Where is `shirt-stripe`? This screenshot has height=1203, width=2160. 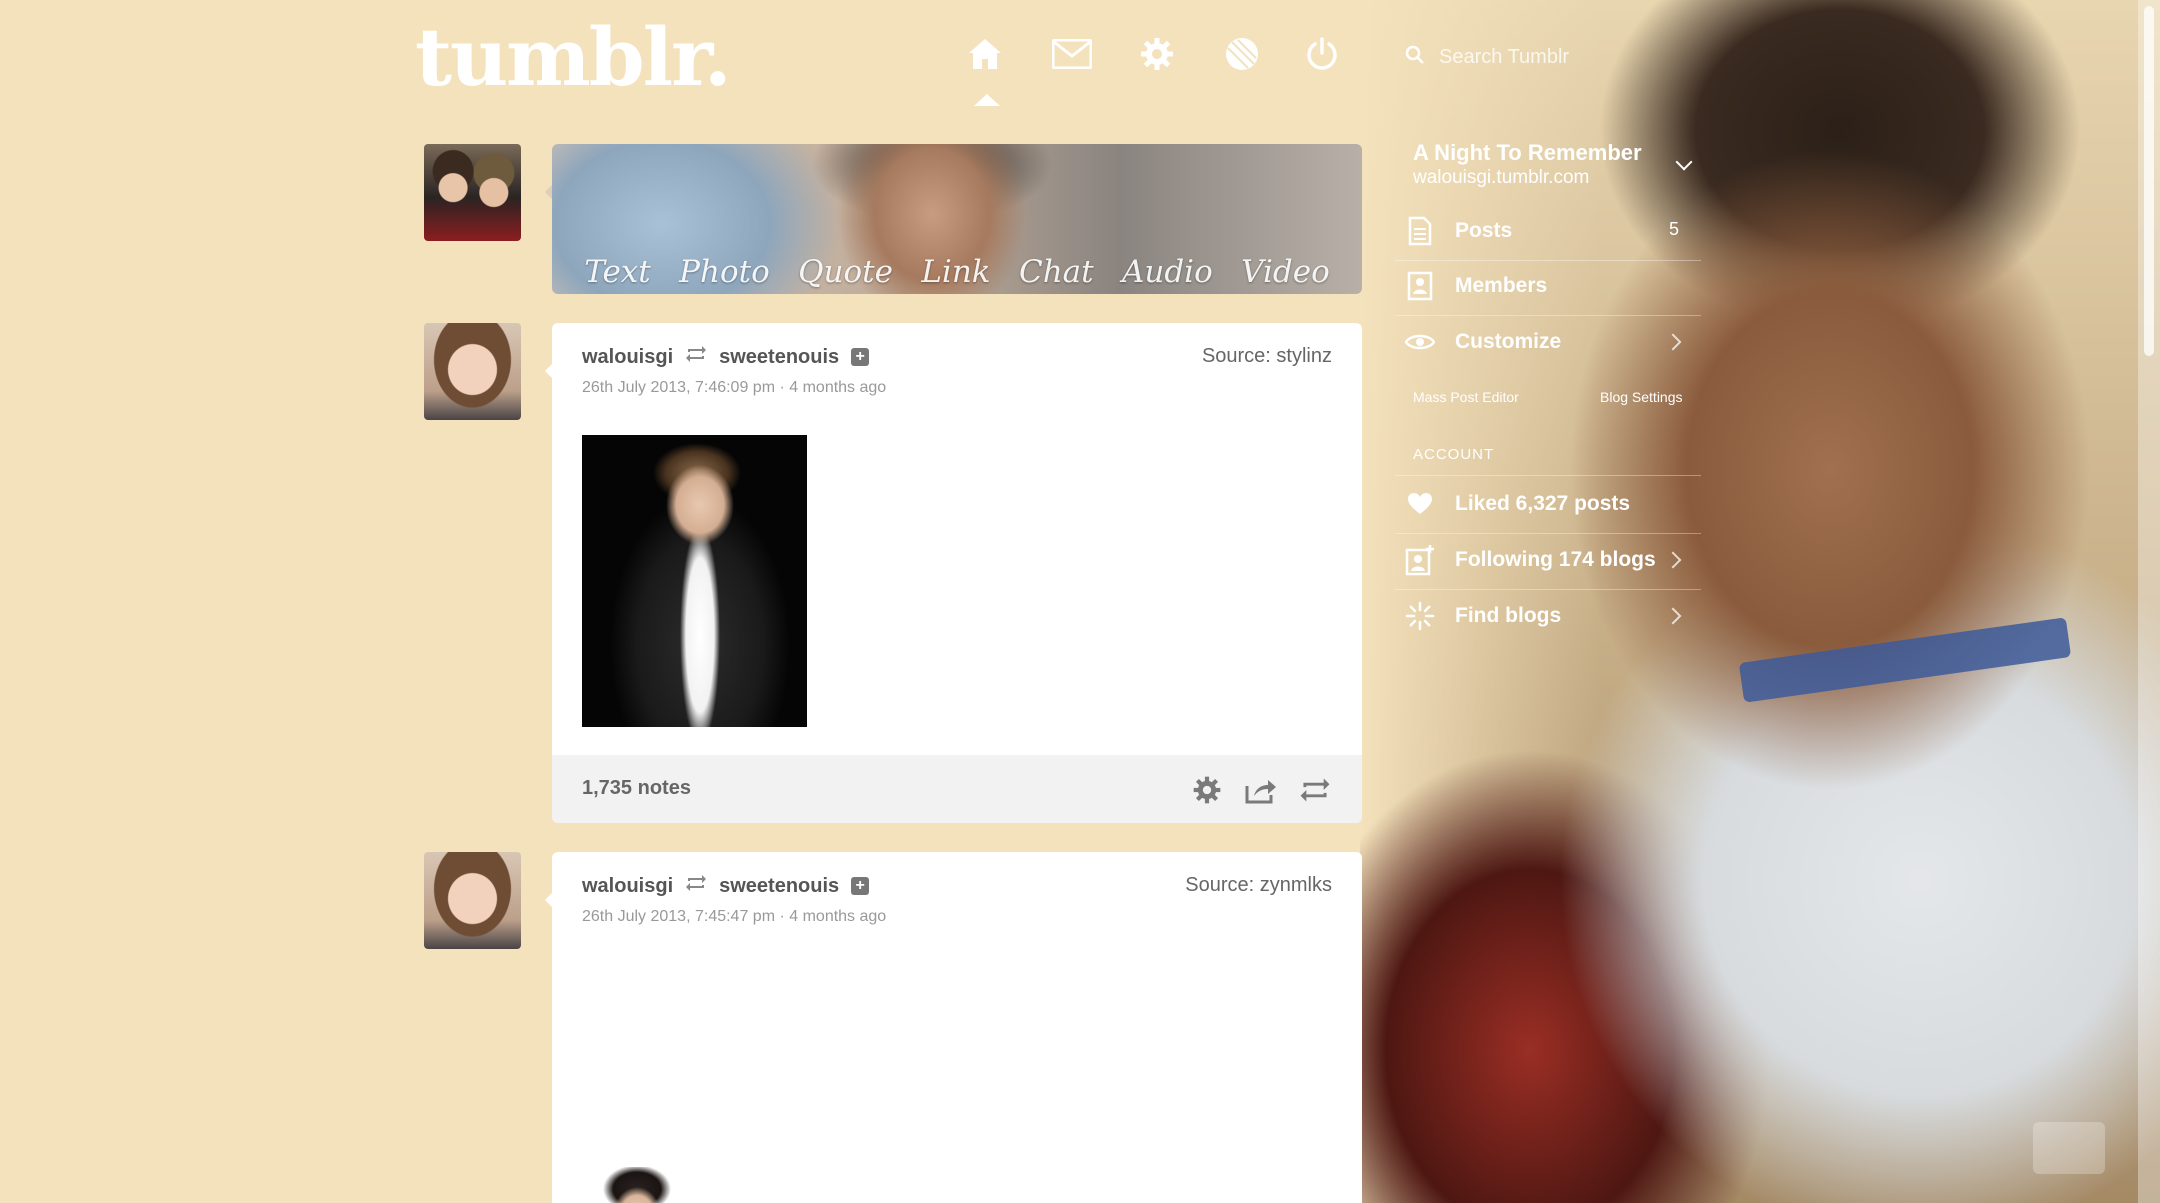
shirt-stripe is located at coordinates (1905, 660).